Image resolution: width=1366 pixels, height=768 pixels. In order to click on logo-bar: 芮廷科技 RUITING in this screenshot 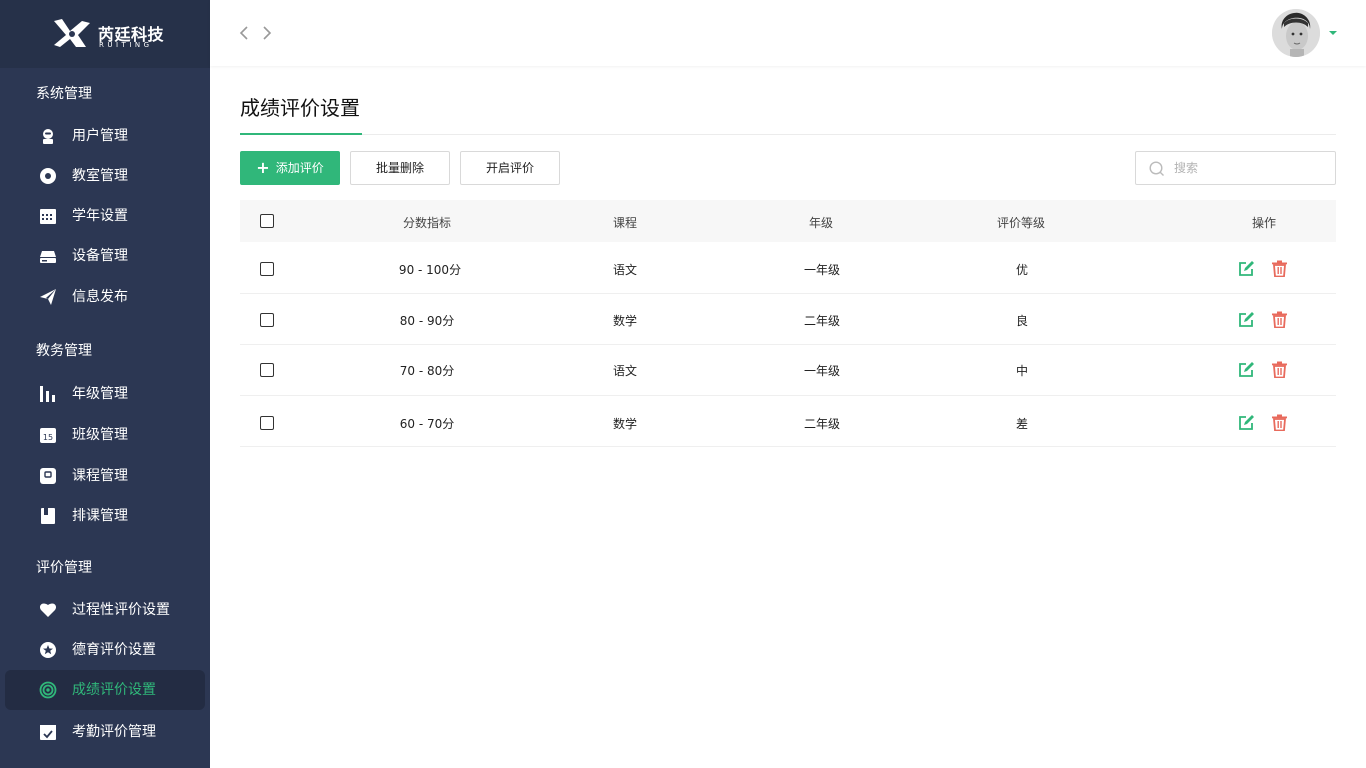, I will do `click(105, 34)`.